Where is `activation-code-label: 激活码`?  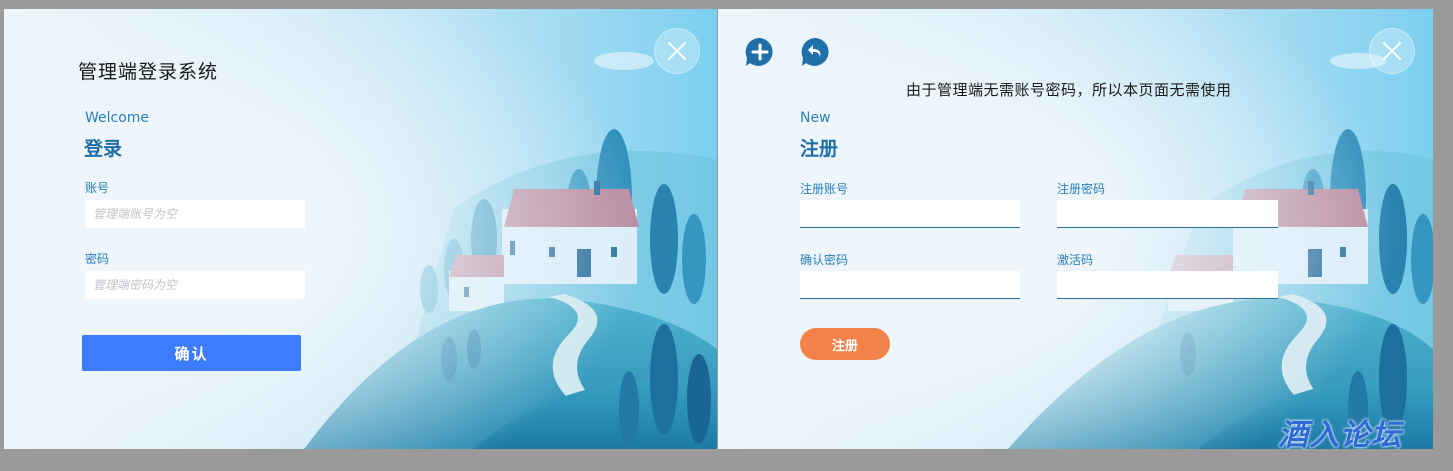
activation-code-label: 激活码 is located at coordinates (1075, 260).